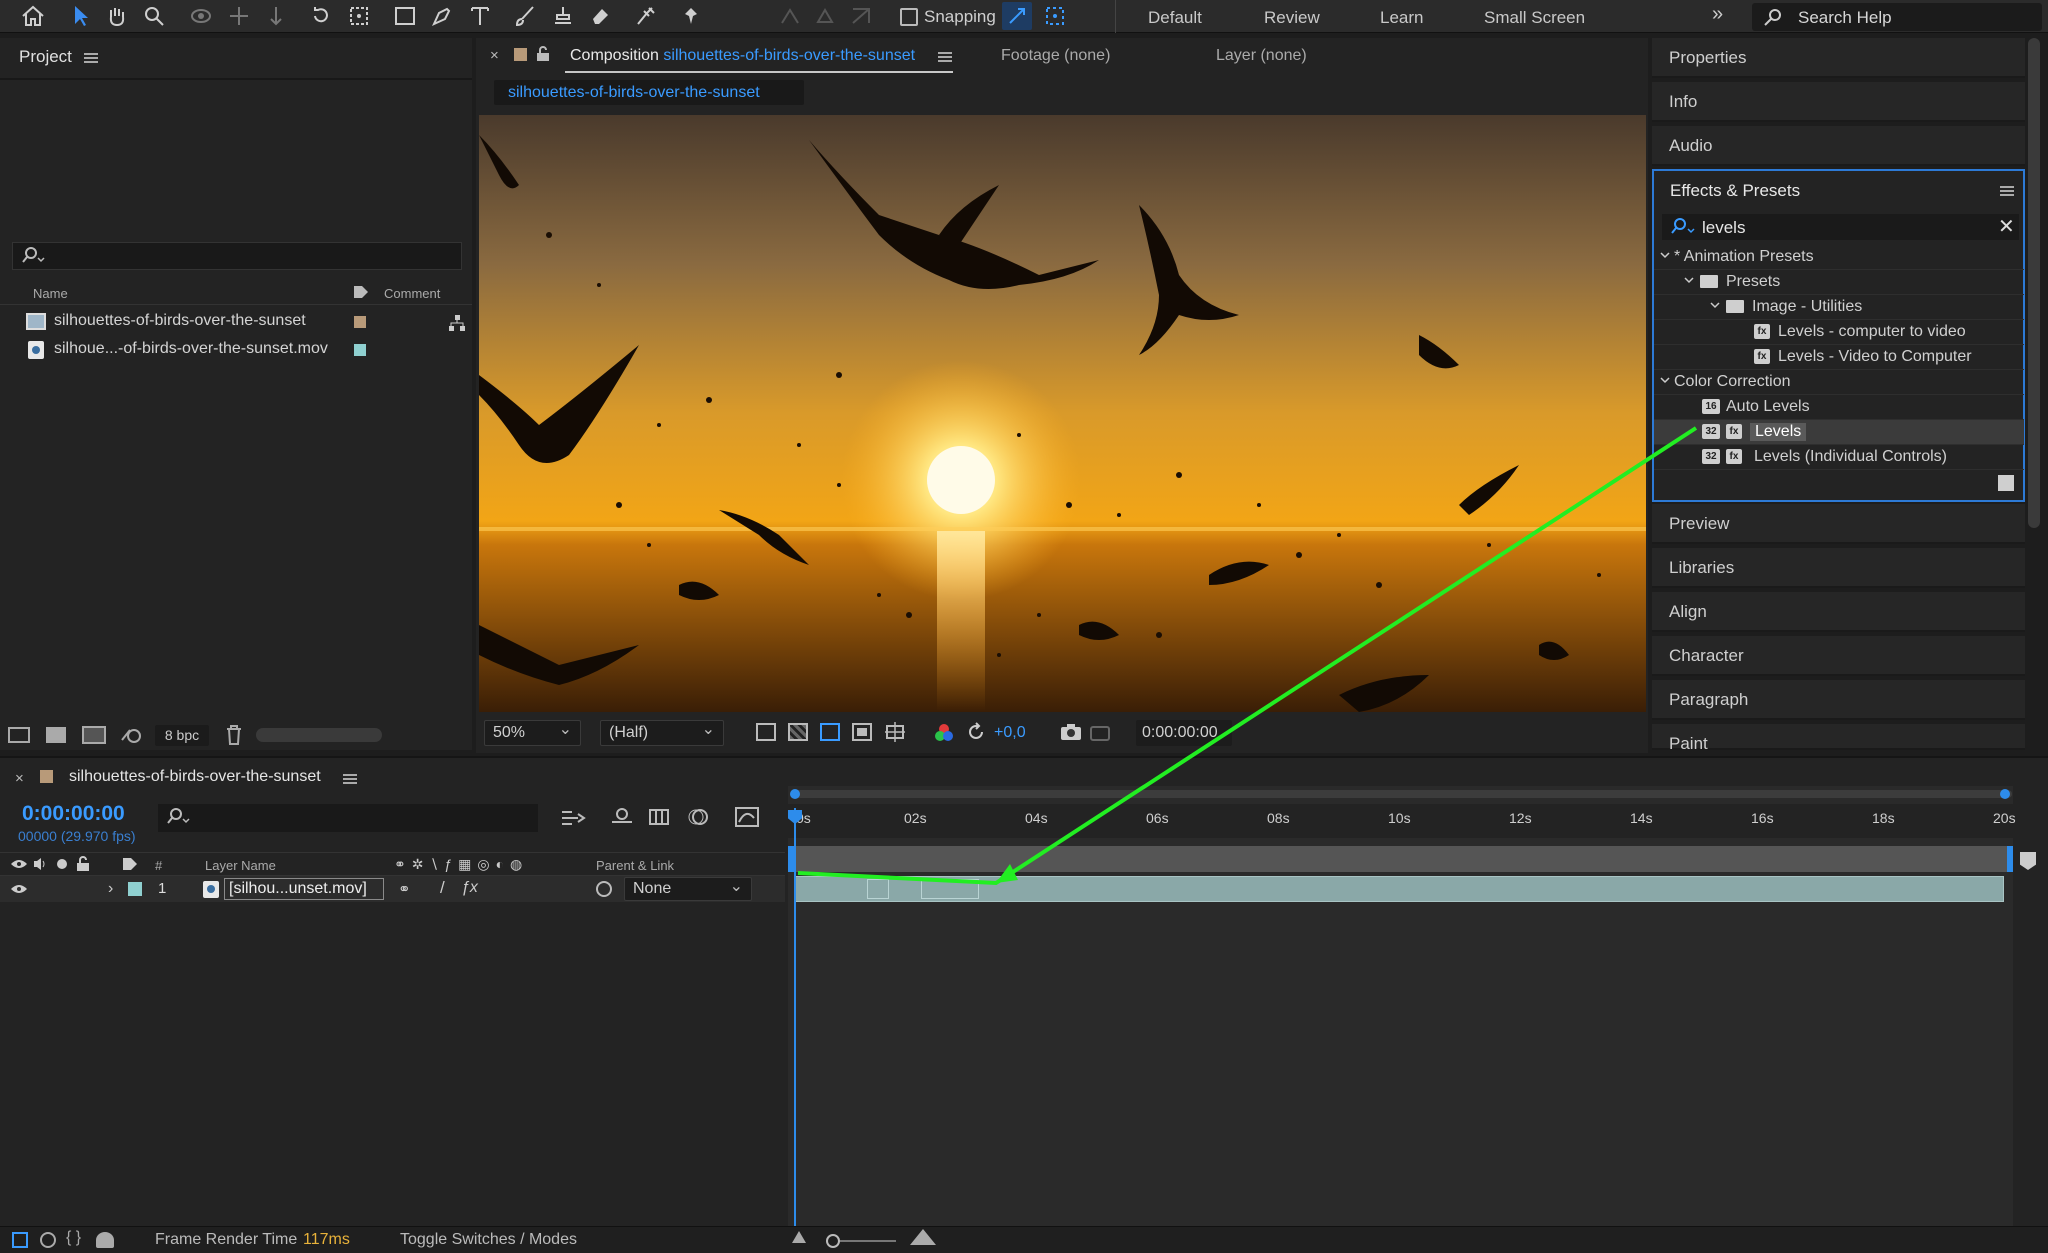 The width and height of the screenshot is (2048, 1253). I want to click on timeline-tab: silhouettes-of-birds-over-the-sunset, so click(195, 777).